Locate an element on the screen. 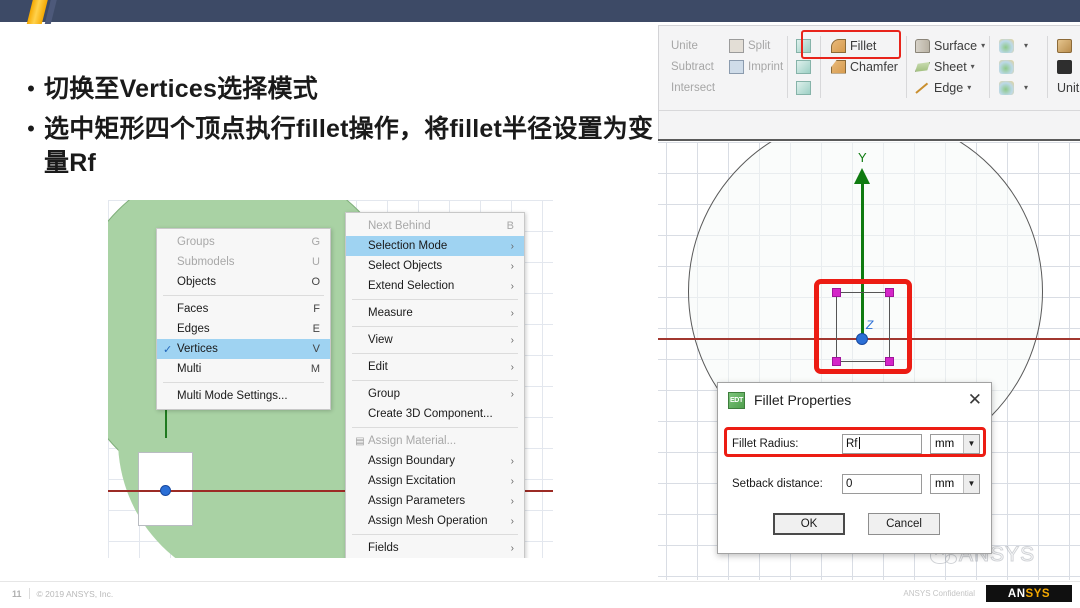 This screenshot has height=608, width=1080. menu-item-assign-boundary: Assign Boundary › is located at coordinates (435, 461).